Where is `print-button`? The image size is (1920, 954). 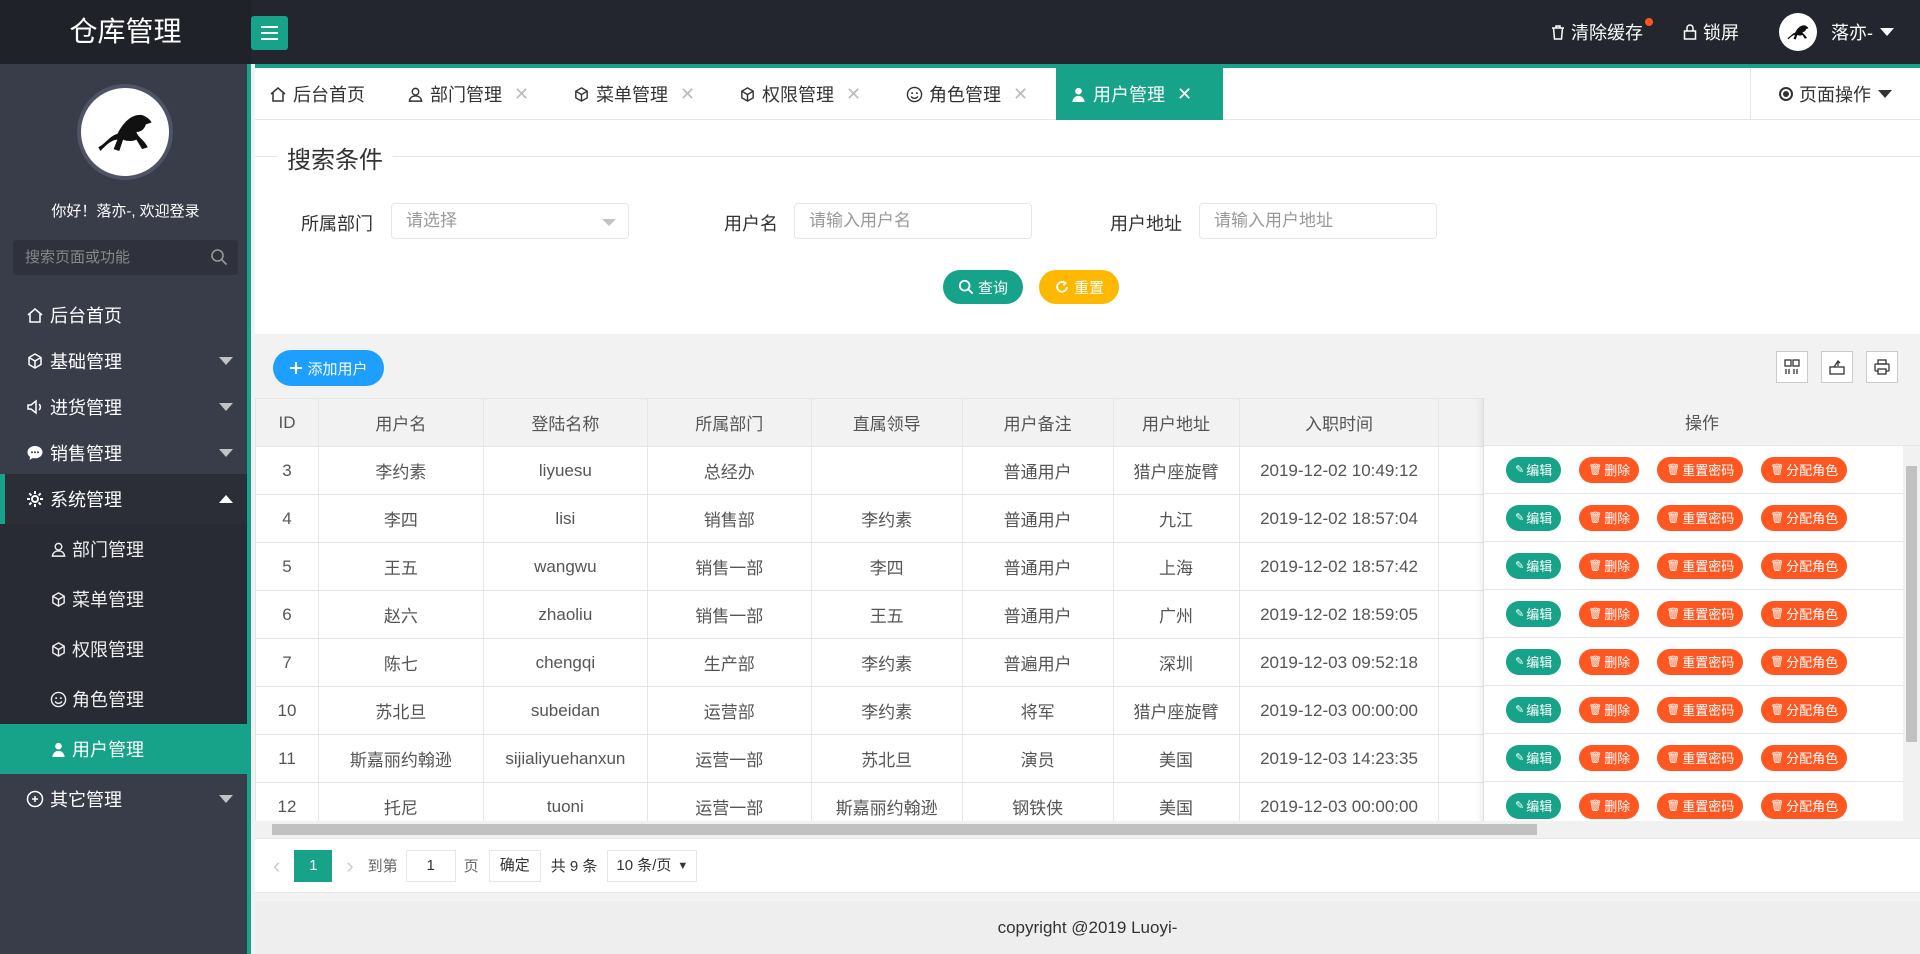 print-button is located at coordinates (1882, 367).